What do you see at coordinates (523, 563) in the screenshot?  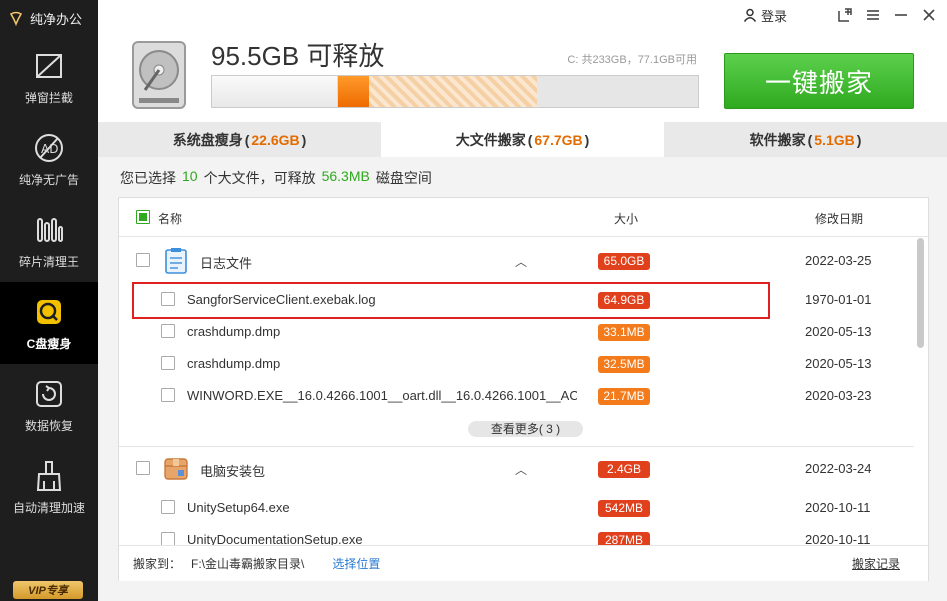 I see `footer-bar: 搬家到： F:\金山毒霸搬家目录\ 选择位置 搬家记录` at bounding box center [523, 563].